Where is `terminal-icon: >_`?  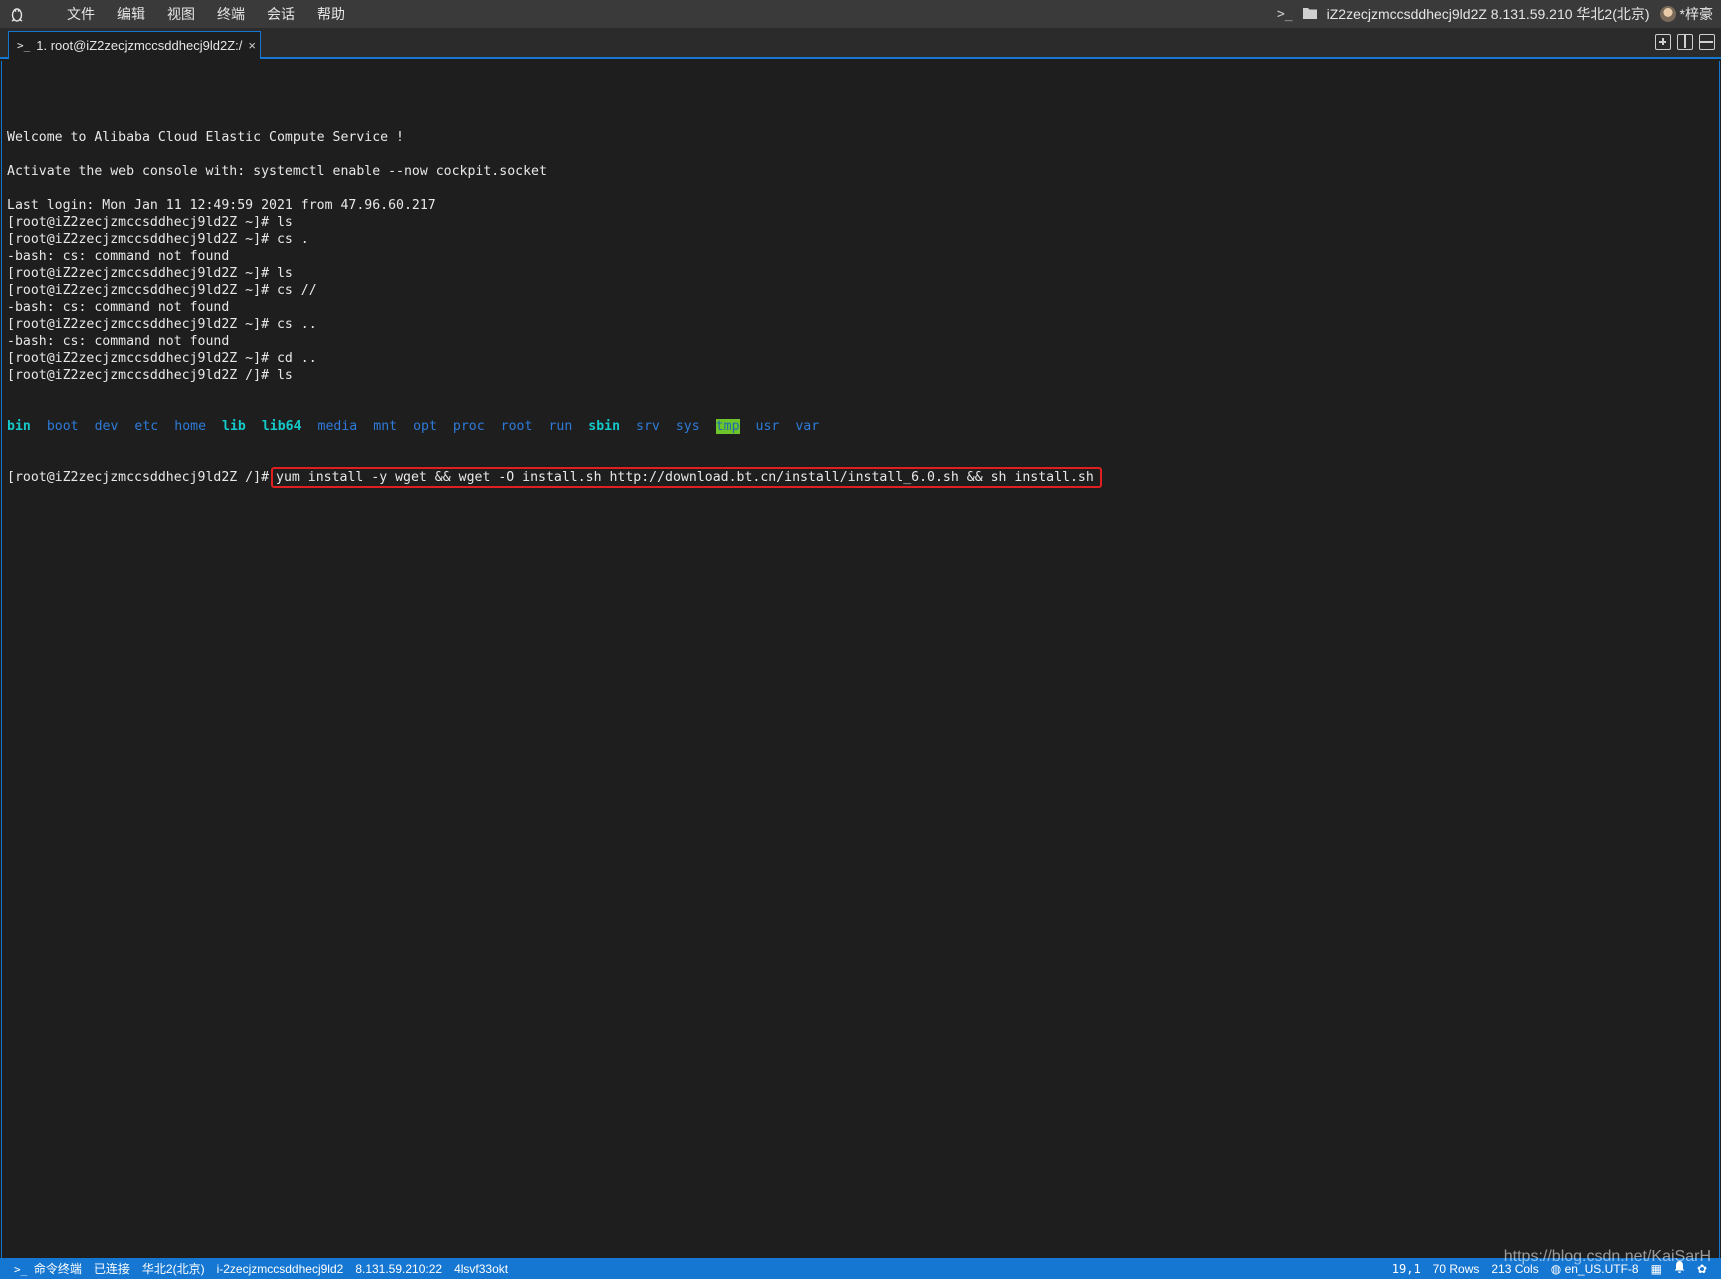
terminal-icon: >_ is located at coordinates (1285, 14).